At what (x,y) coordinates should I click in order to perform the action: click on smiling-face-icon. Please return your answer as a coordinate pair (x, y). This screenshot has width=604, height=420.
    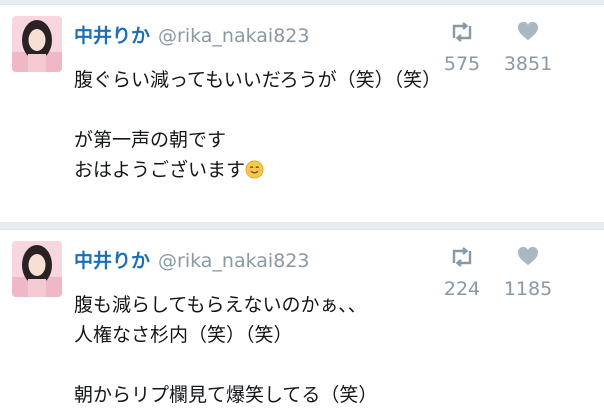
    Looking at the image, I should click on (254, 173).